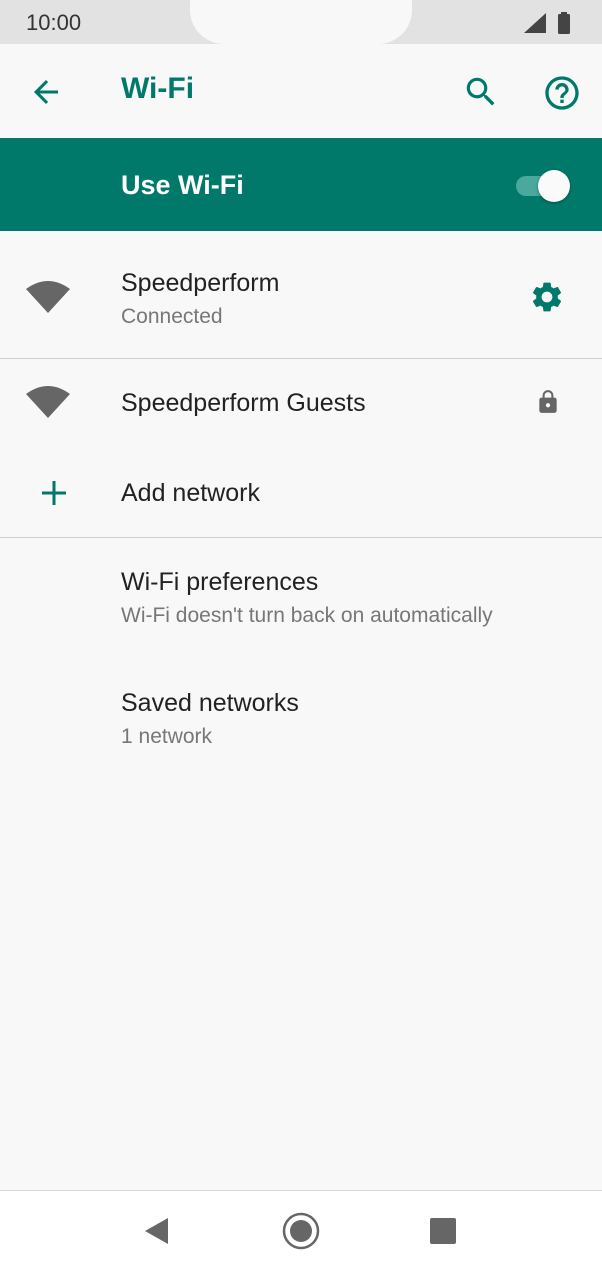 This screenshot has height=1271, width=602. I want to click on gear-icon, so click(547, 297).